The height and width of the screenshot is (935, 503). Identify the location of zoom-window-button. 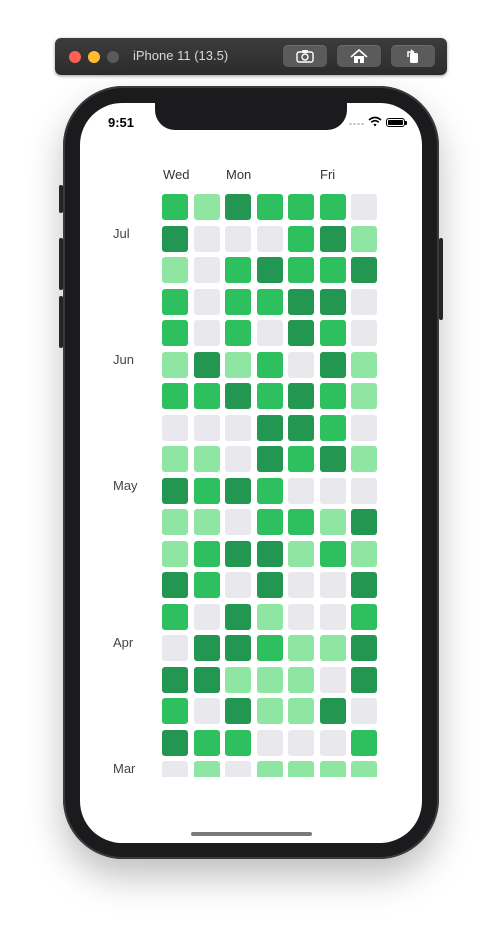
(113, 57).